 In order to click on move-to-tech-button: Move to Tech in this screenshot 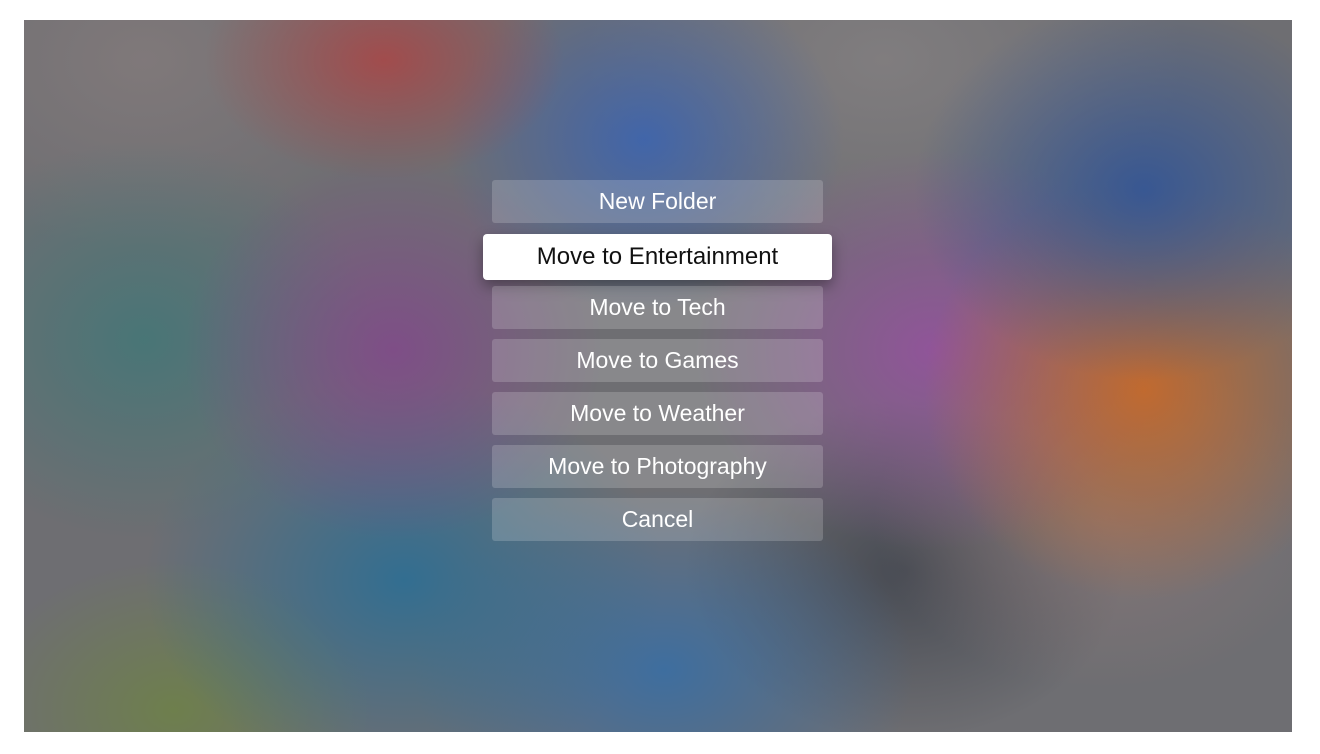, I will do `click(657, 307)`.